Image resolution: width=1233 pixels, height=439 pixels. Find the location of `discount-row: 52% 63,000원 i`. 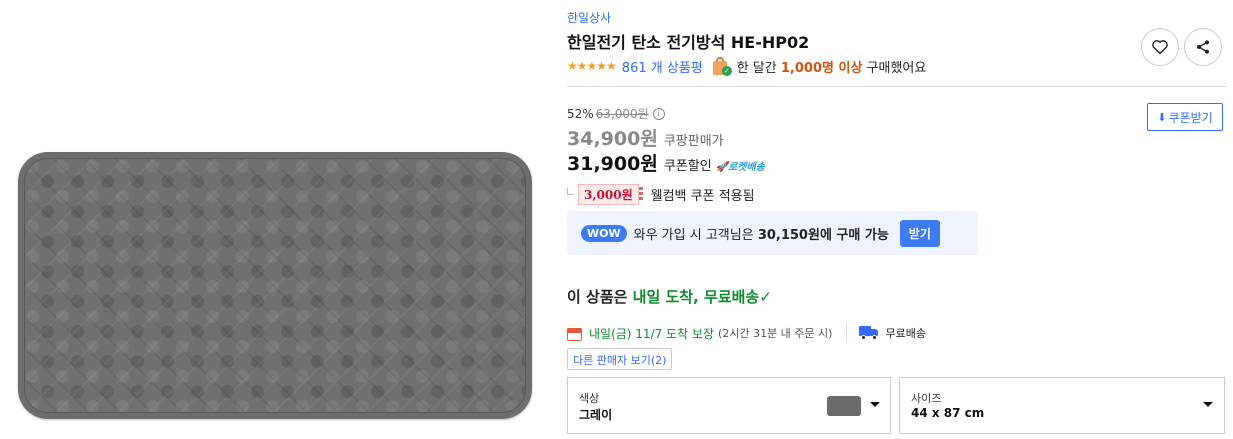

discount-row: 52% 63,000원 i is located at coordinates (616, 113).